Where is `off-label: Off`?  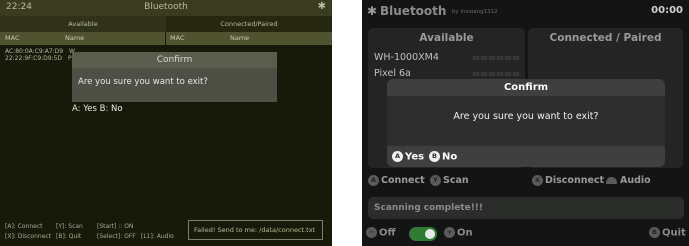
off-label: Off is located at coordinates (387, 233).